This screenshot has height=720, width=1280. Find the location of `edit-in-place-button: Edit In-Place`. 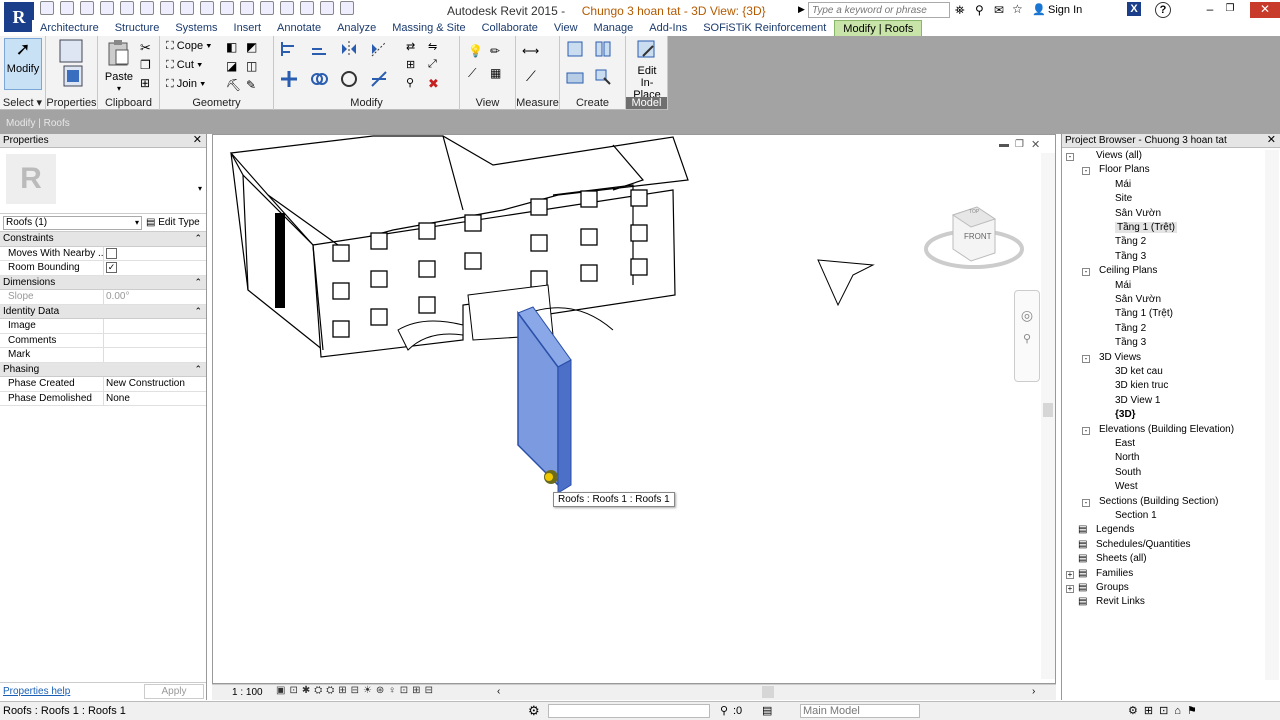

edit-in-place-button: Edit In-Place is located at coordinates (647, 69).